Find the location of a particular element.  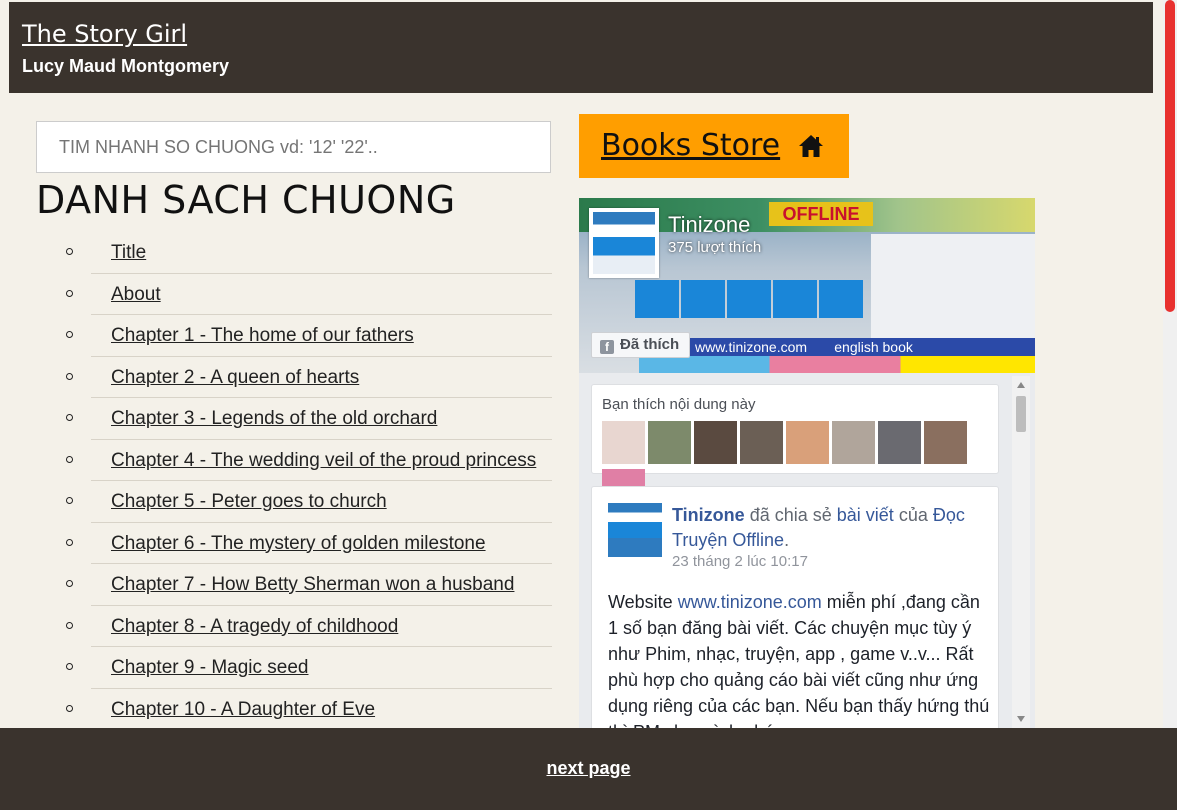

page-scrollbar is located at coordinates (1170, 364).